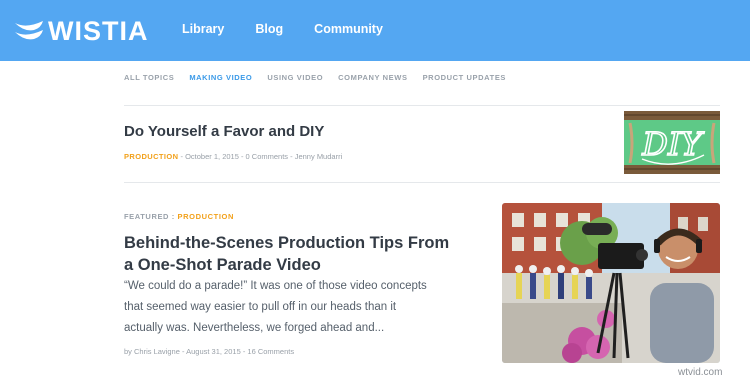 The image size is (750, 383). What do you see at coordinates (149, 77) in the screenshot?
I see `topic-all-topics: ALL TOPICS` at bounding box center [149, 77].